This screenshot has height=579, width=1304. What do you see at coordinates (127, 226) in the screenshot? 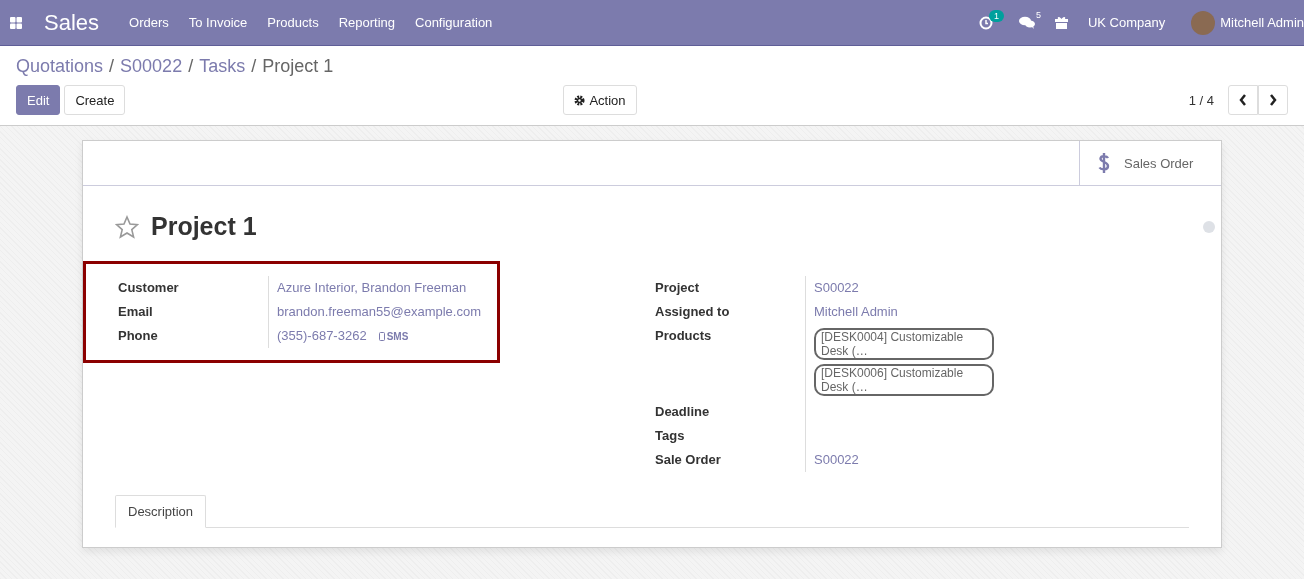
I see `star-icon` at bounding box center [127, 226].